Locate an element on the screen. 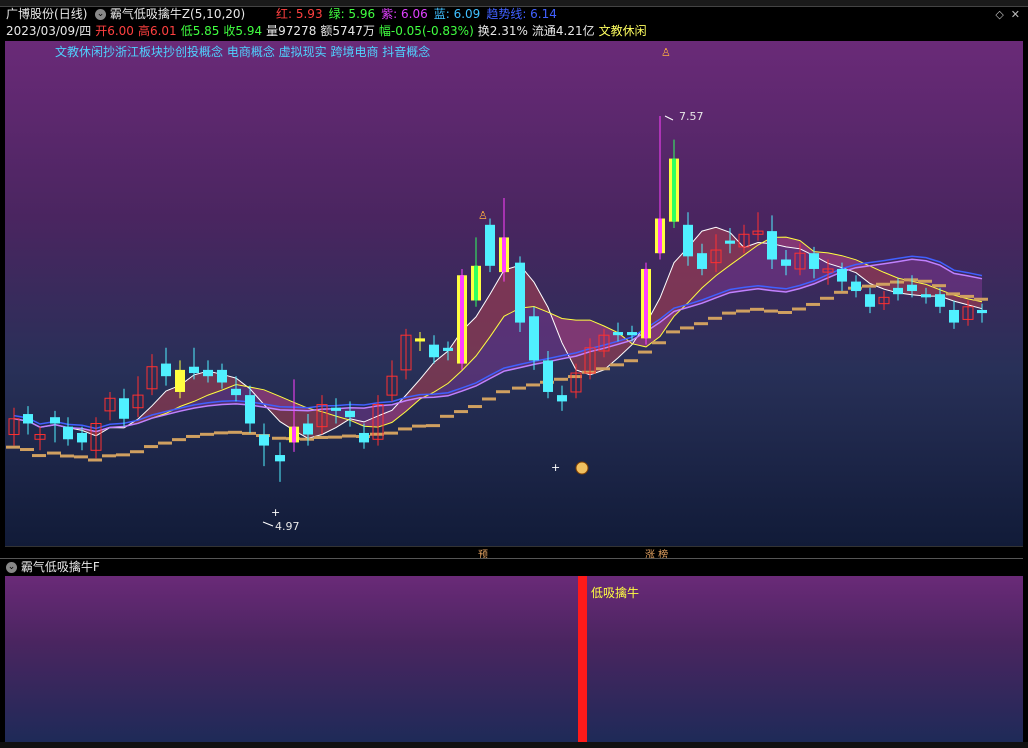 This screenshot has height=748, width=1028. legend-item-2: 紫: 6.06 is located at coordinates (404, 14).